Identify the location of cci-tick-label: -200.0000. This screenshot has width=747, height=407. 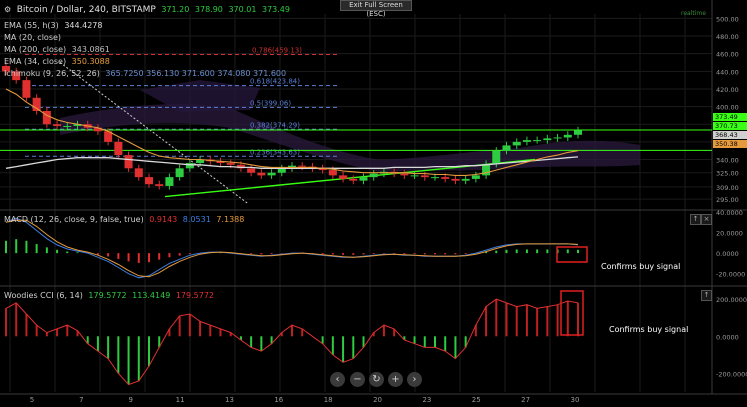
(731, 374).